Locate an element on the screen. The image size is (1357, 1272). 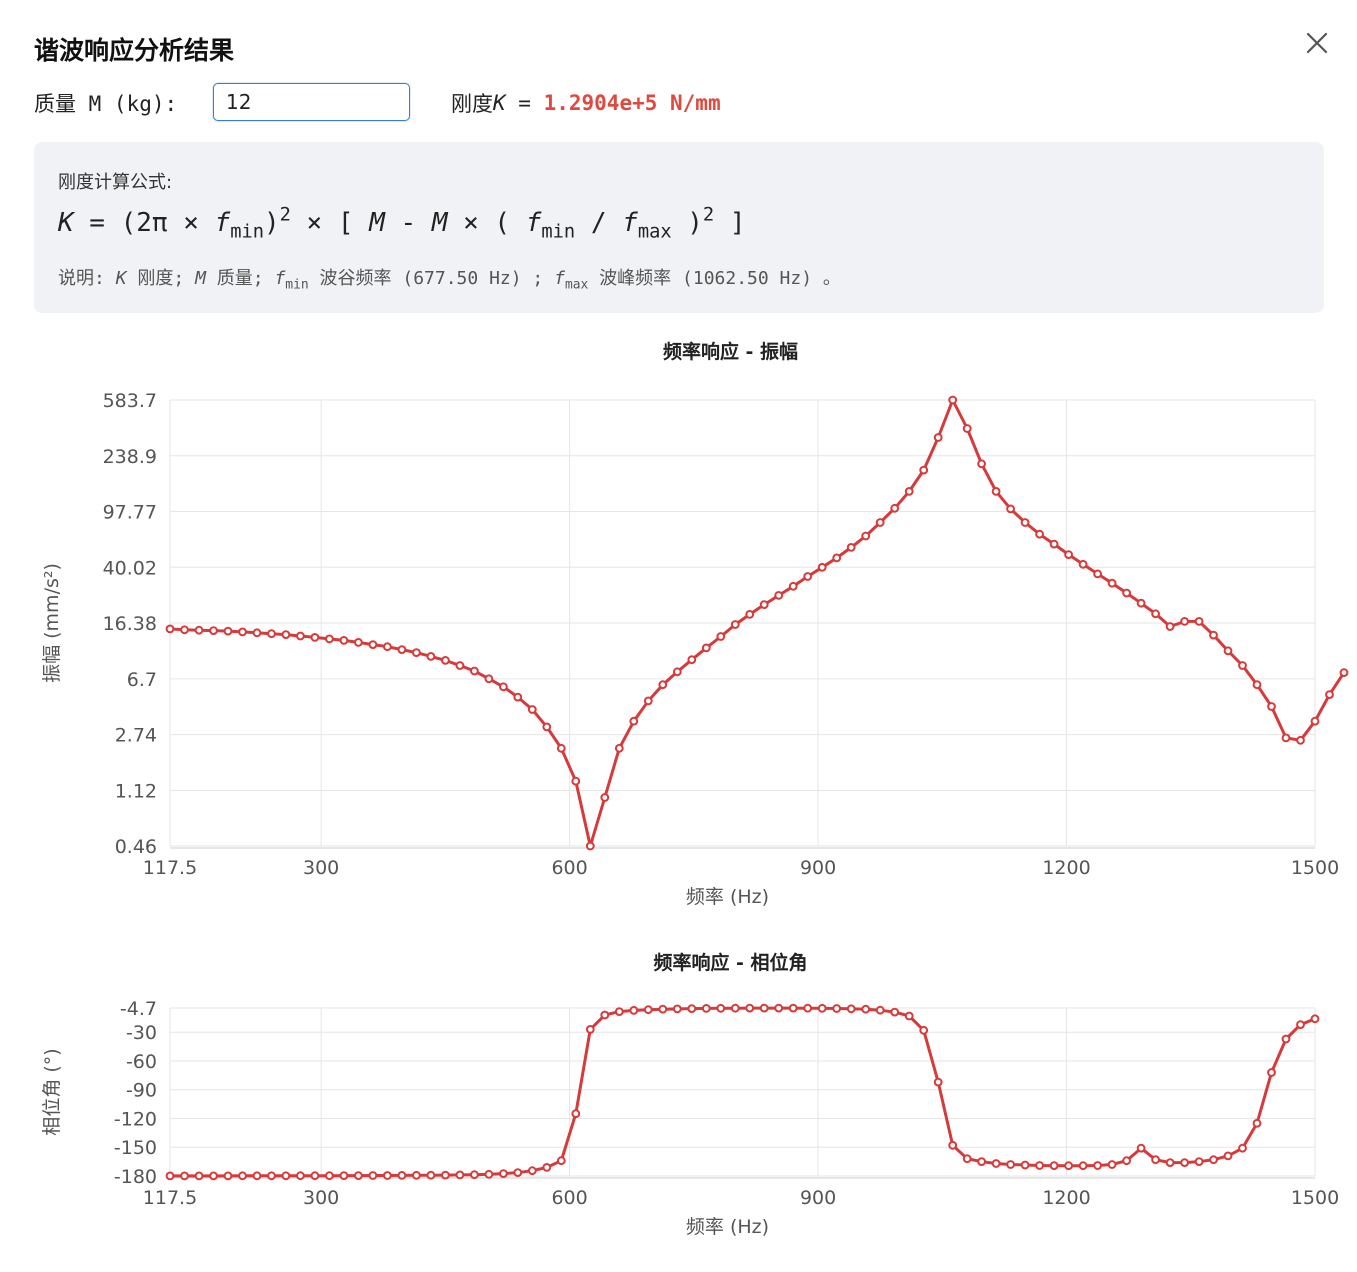
x-tick-label: 300 is located at coordinates (321, 868).